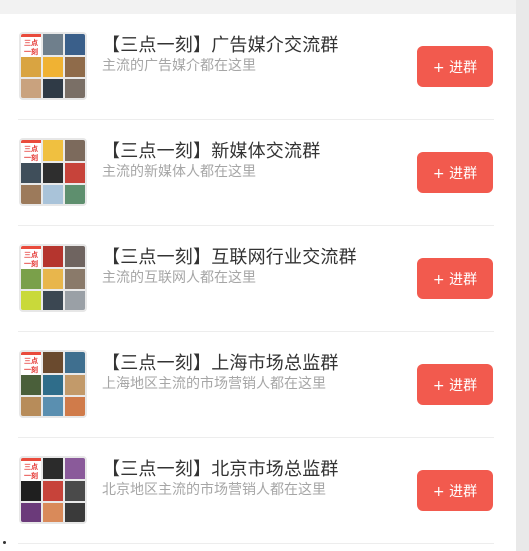 Image resolution: width=529 pixels, height=551 pixels. What do you see at coordinates (214, 490) in the screenshot?
I see `group-subtitle: 北京地区主流的市场营销人都在这里` at bounding box center [214, 490].